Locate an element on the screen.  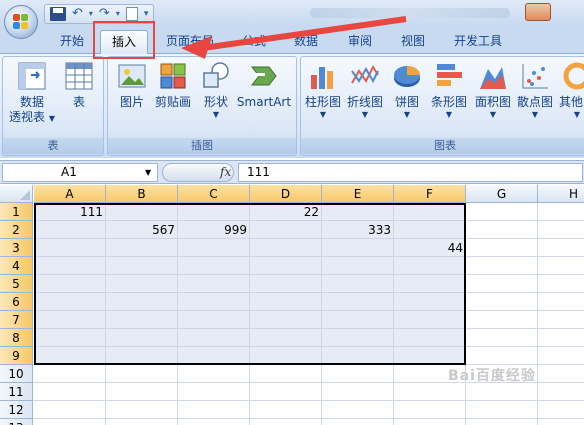
arrow-shaft is located at coordinates (304, 33).